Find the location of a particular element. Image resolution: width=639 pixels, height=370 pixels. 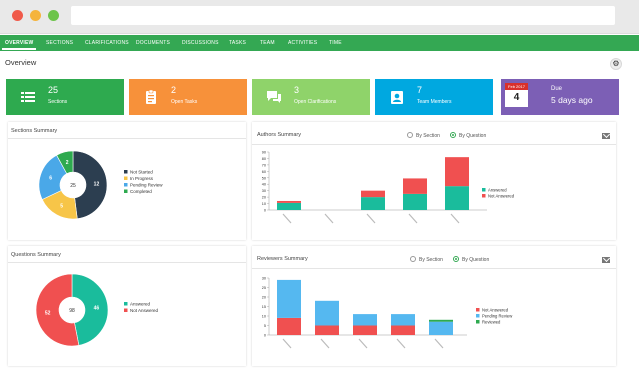

nav-item-documents: DOCUMENTS is located at coordinates (153, 43).